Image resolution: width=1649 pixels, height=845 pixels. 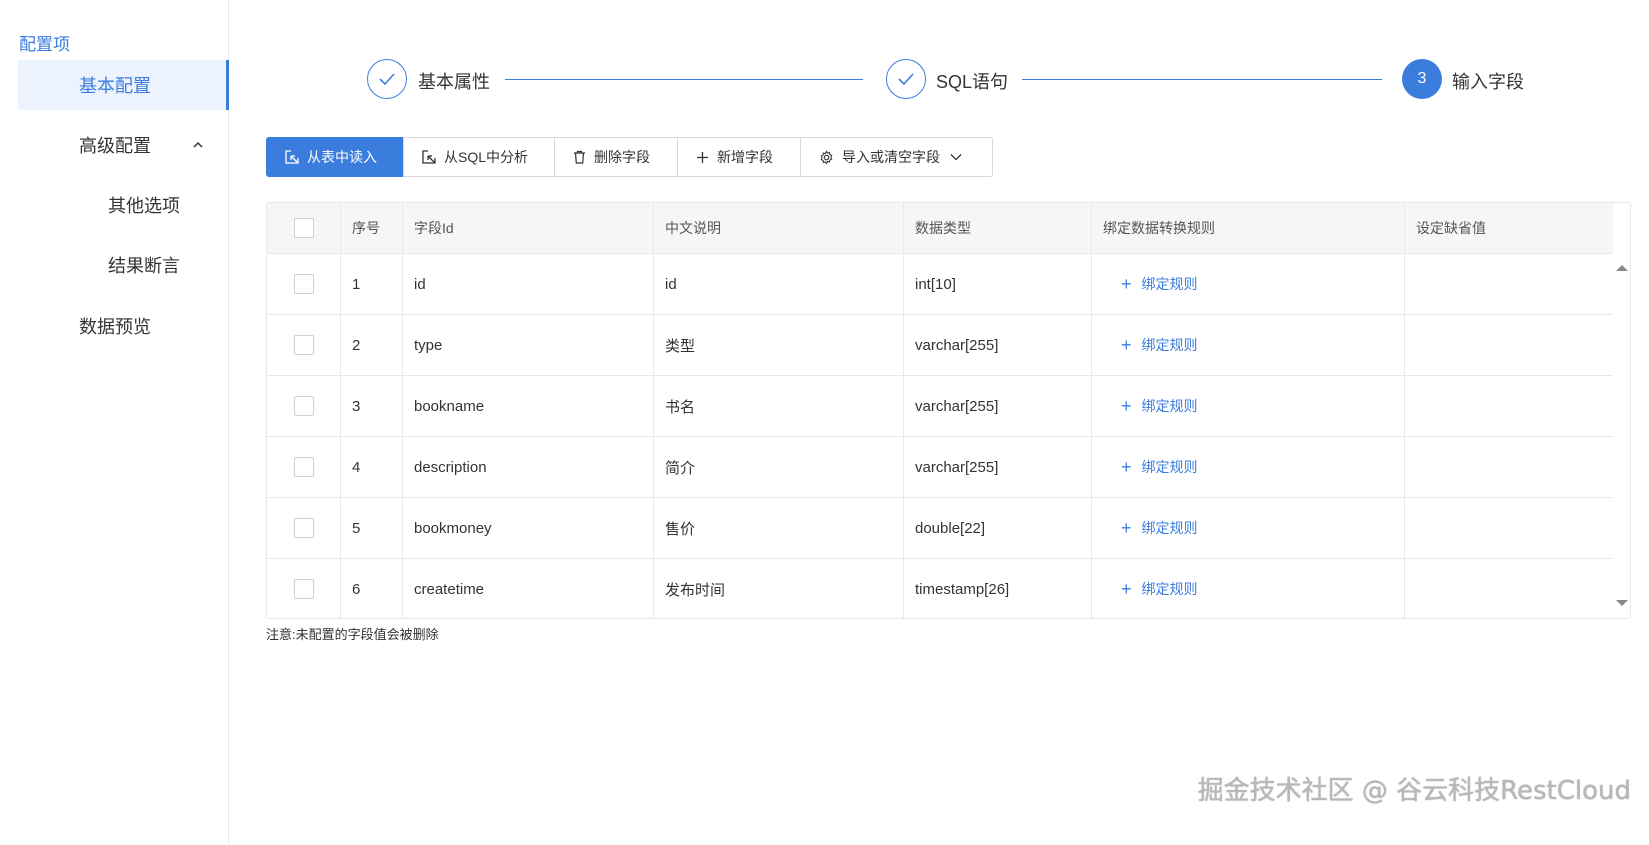 I want to click on add-field-button: 新增字段, so click(x=739, y=157).